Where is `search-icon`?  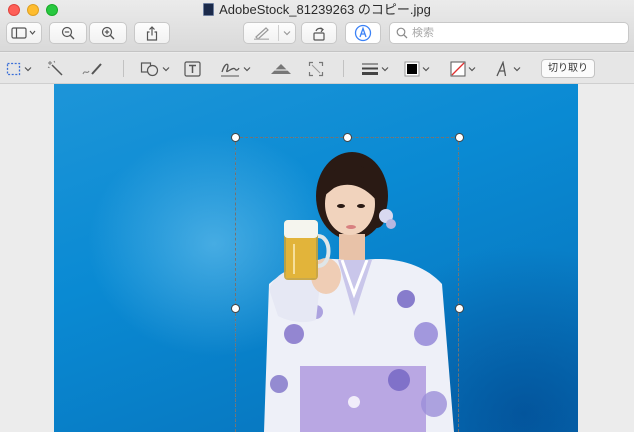
search-icon is located at coordinates (402, 33).